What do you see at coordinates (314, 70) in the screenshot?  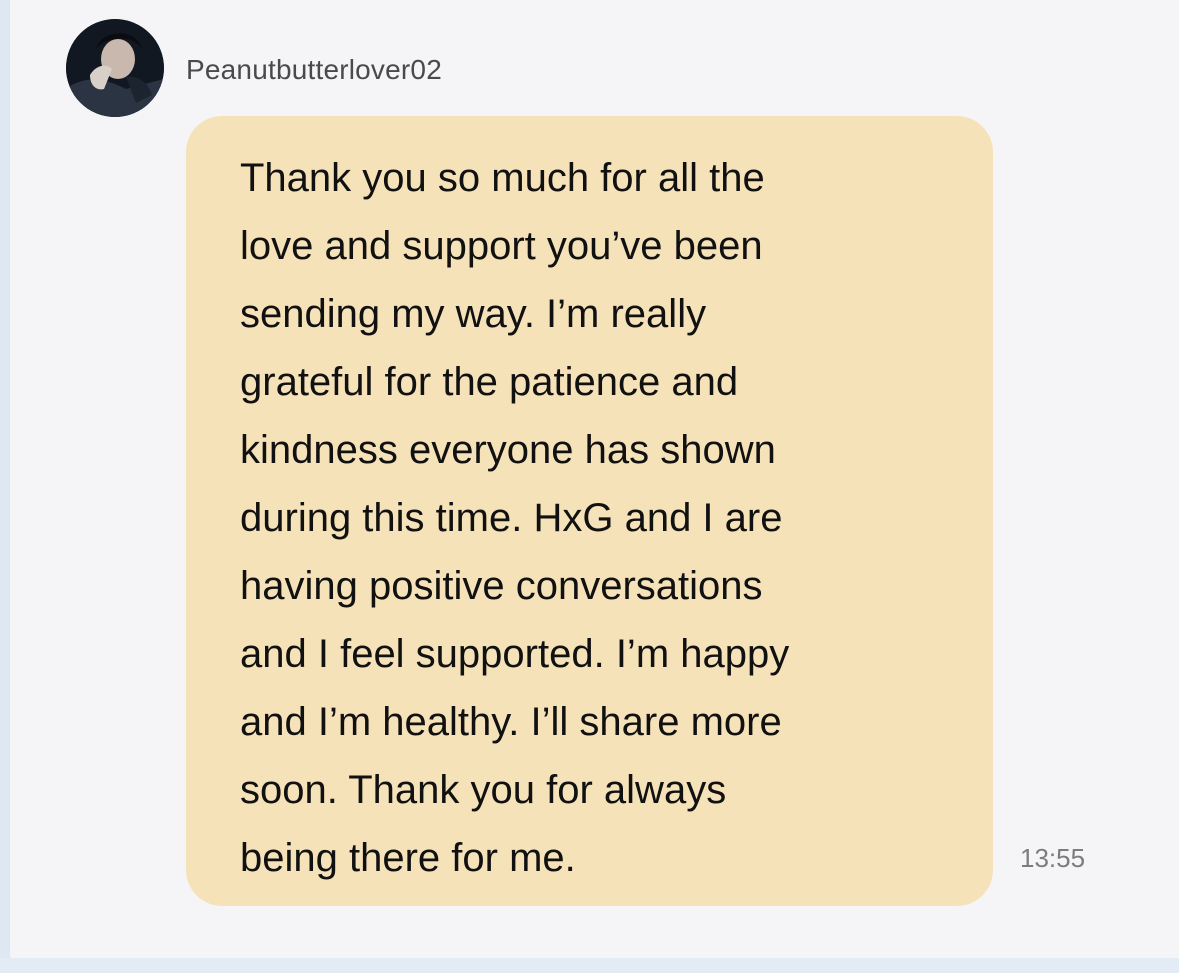 I see `sender-username: Peanutbutterlover02` at bounding box center [314, 70].